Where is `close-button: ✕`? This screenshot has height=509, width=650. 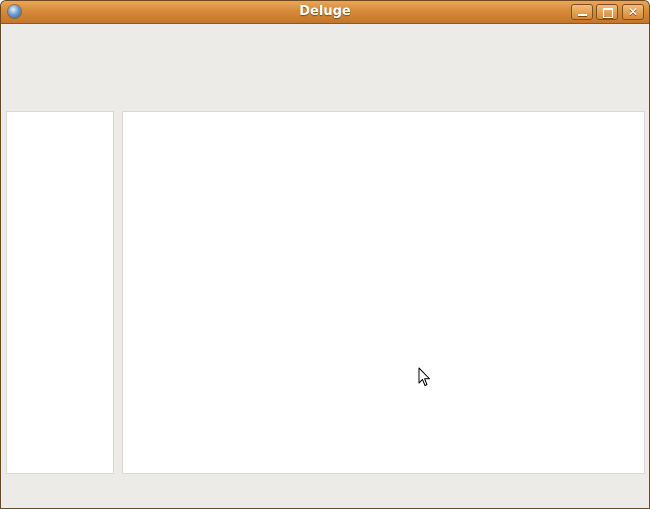
close-button: ✕ is located at coordinates (633, 12).